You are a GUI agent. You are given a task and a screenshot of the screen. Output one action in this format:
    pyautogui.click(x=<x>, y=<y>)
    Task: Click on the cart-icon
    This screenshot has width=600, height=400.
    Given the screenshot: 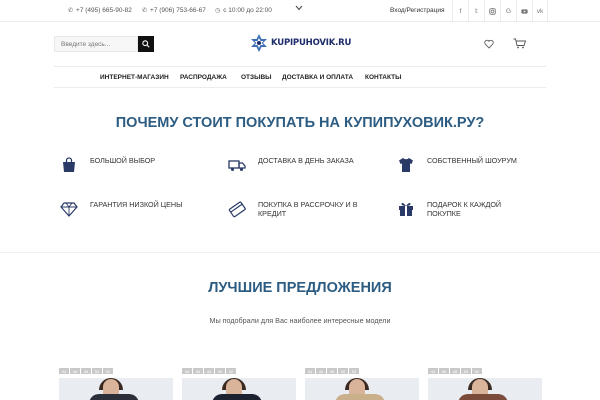 What is the action you would take?
    pyautogui.click(x=519, y=43)
    